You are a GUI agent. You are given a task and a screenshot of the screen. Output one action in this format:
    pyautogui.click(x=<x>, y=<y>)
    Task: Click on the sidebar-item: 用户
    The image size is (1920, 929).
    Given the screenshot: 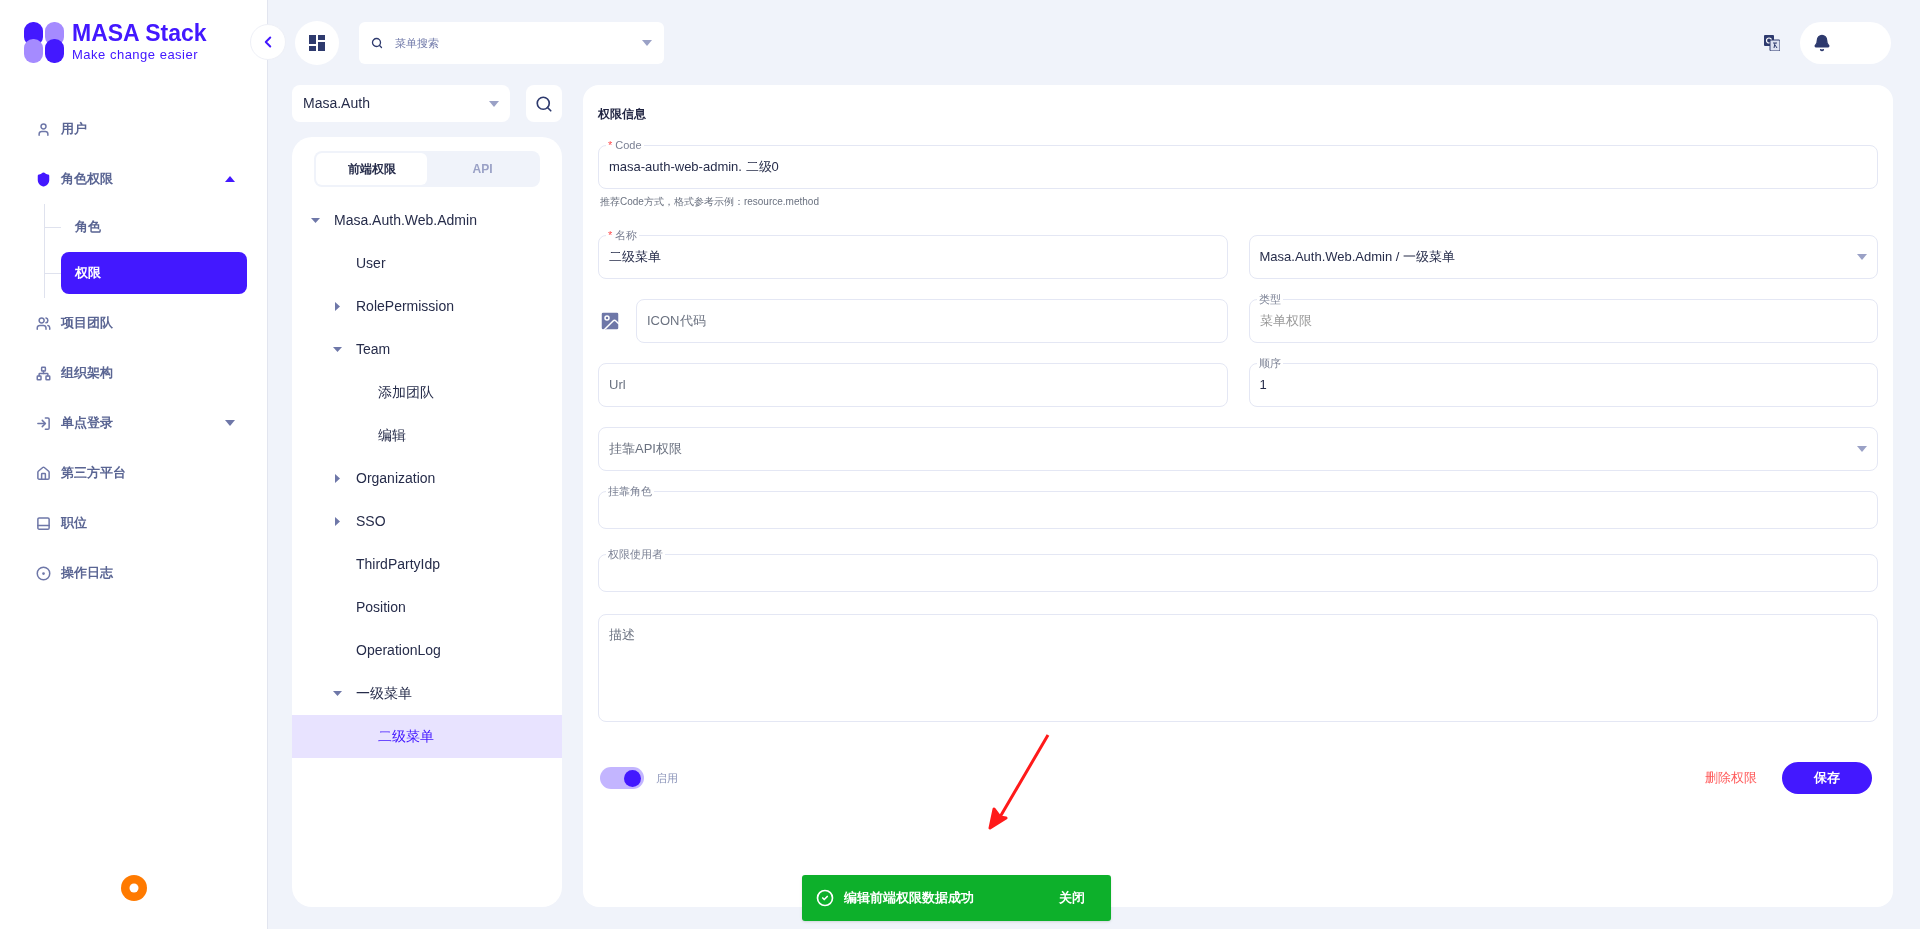 What is the action you would take?
    pyautogui.click(x=133, y=129)
    